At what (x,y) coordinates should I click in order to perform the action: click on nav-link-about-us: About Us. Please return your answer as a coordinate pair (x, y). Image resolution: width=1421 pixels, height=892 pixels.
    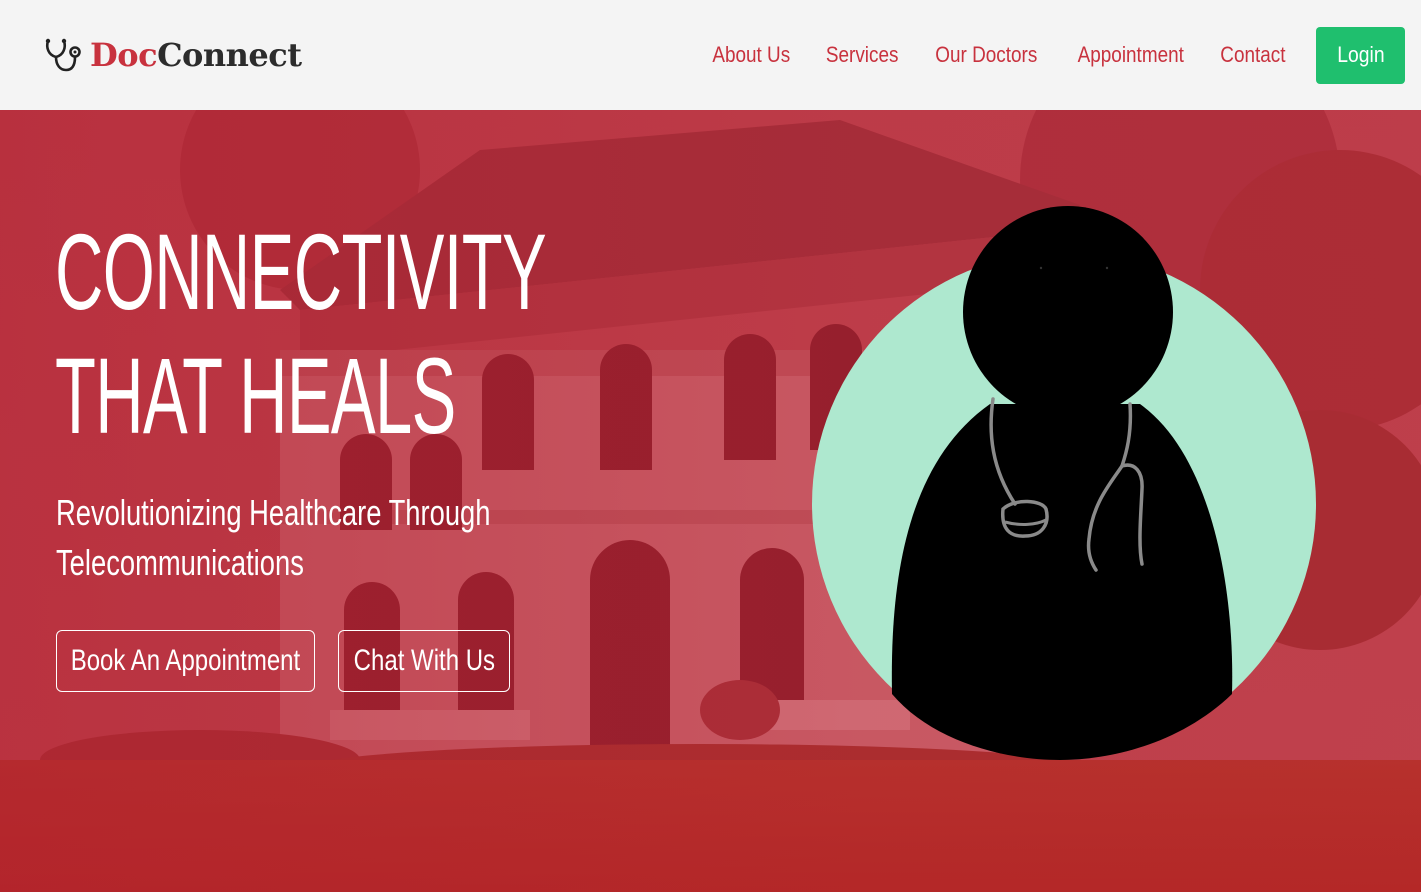
    Looking at the image, I should click on (752, 55).